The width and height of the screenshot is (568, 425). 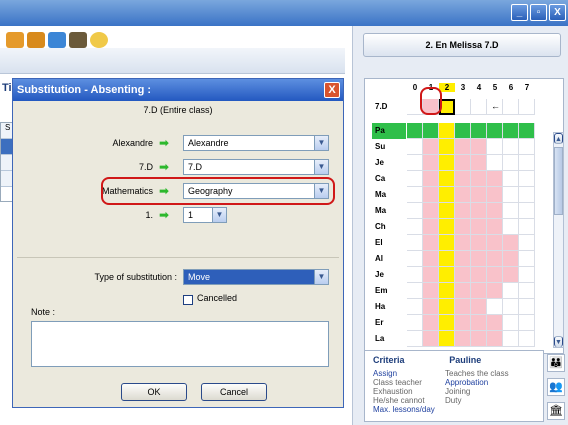 I want to click on scroll-up-button: ▲, so click(x=558, y=138).